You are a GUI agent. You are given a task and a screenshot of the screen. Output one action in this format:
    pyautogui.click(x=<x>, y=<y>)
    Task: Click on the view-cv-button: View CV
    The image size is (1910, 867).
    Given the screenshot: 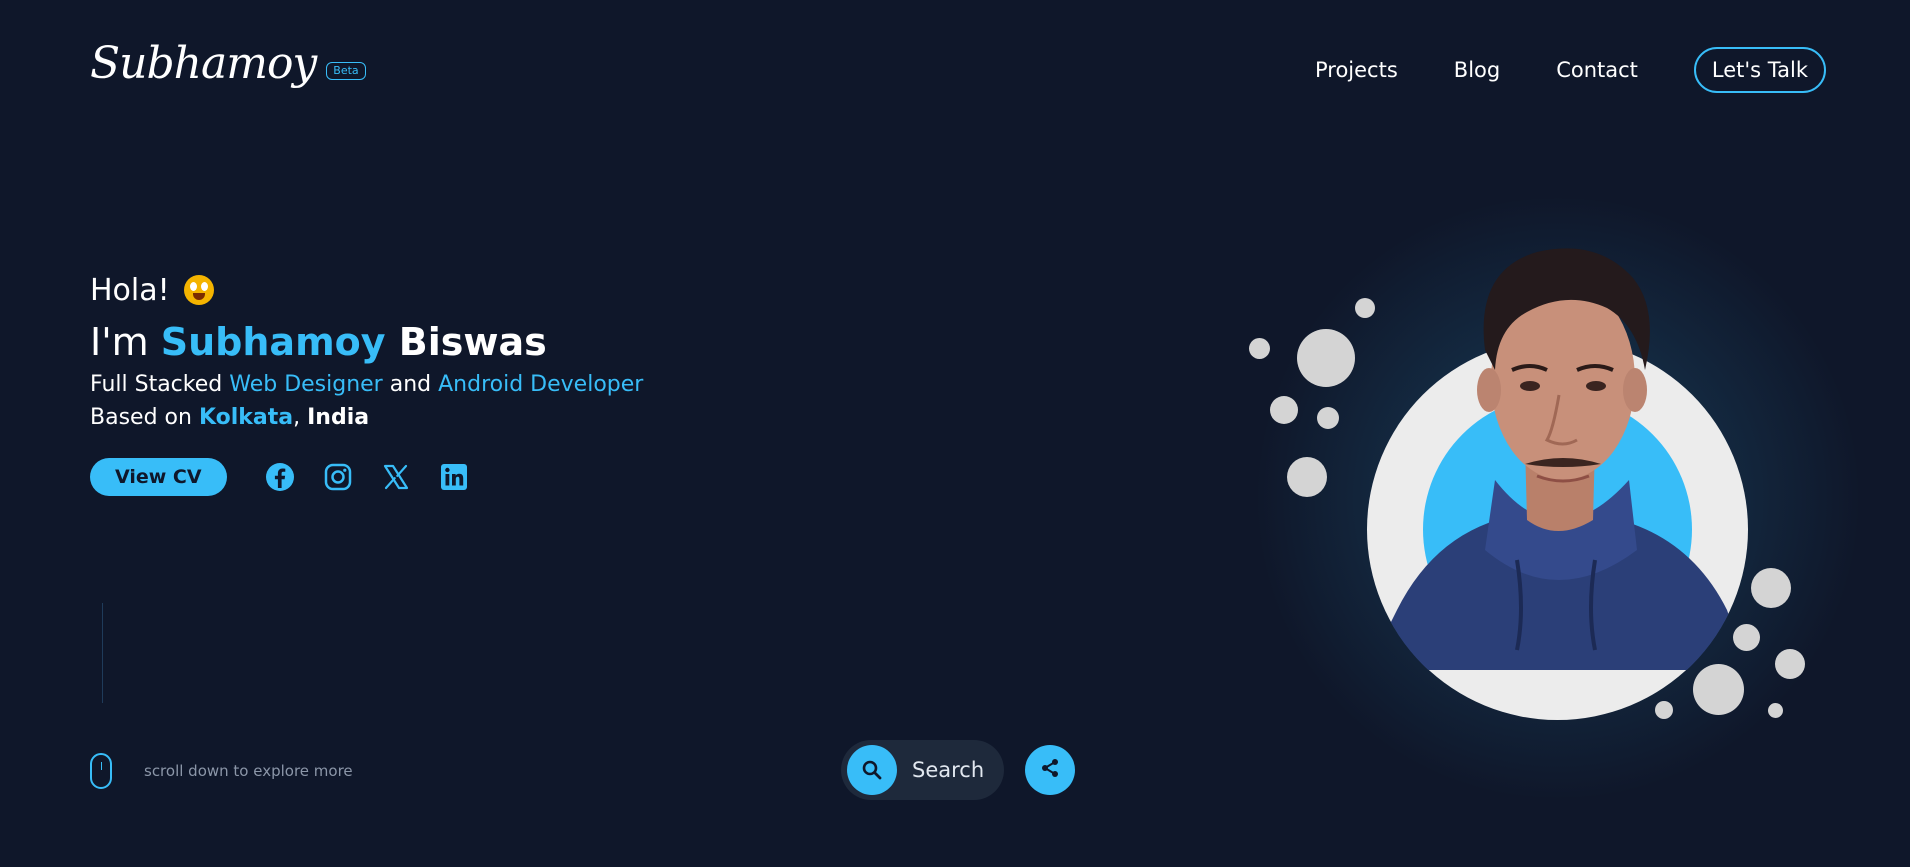 What is the action you would take?
    pyautogui.click(x=158, y=477)
    